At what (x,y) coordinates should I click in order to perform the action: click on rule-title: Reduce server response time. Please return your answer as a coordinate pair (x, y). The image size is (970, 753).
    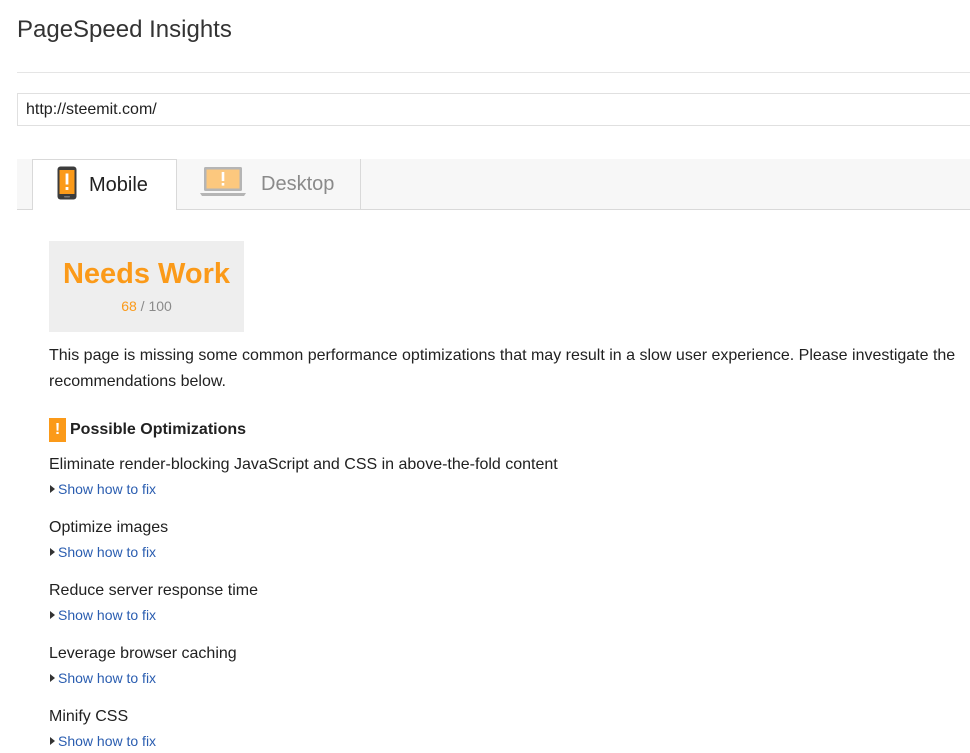
    Looking at the image, I should click on (153, 590).